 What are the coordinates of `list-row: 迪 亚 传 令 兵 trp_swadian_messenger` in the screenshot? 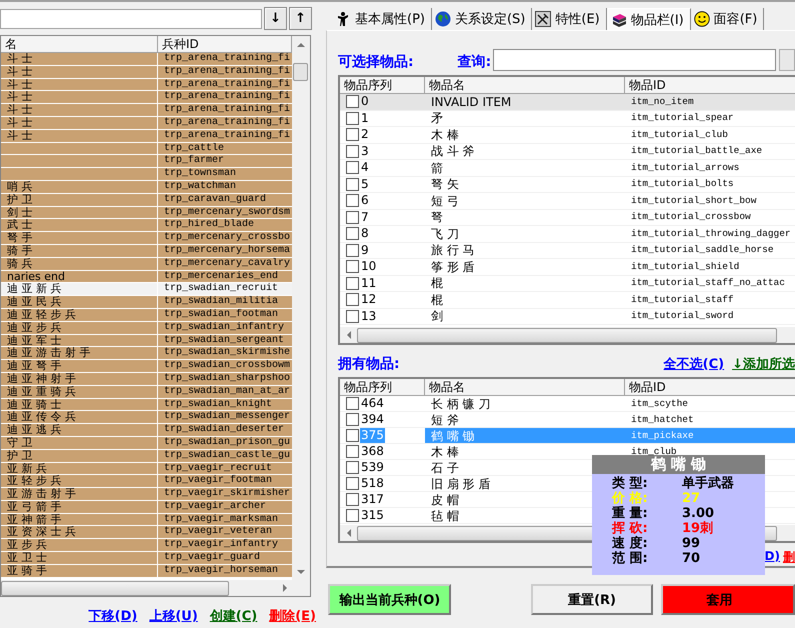 It's located at (146, 417).